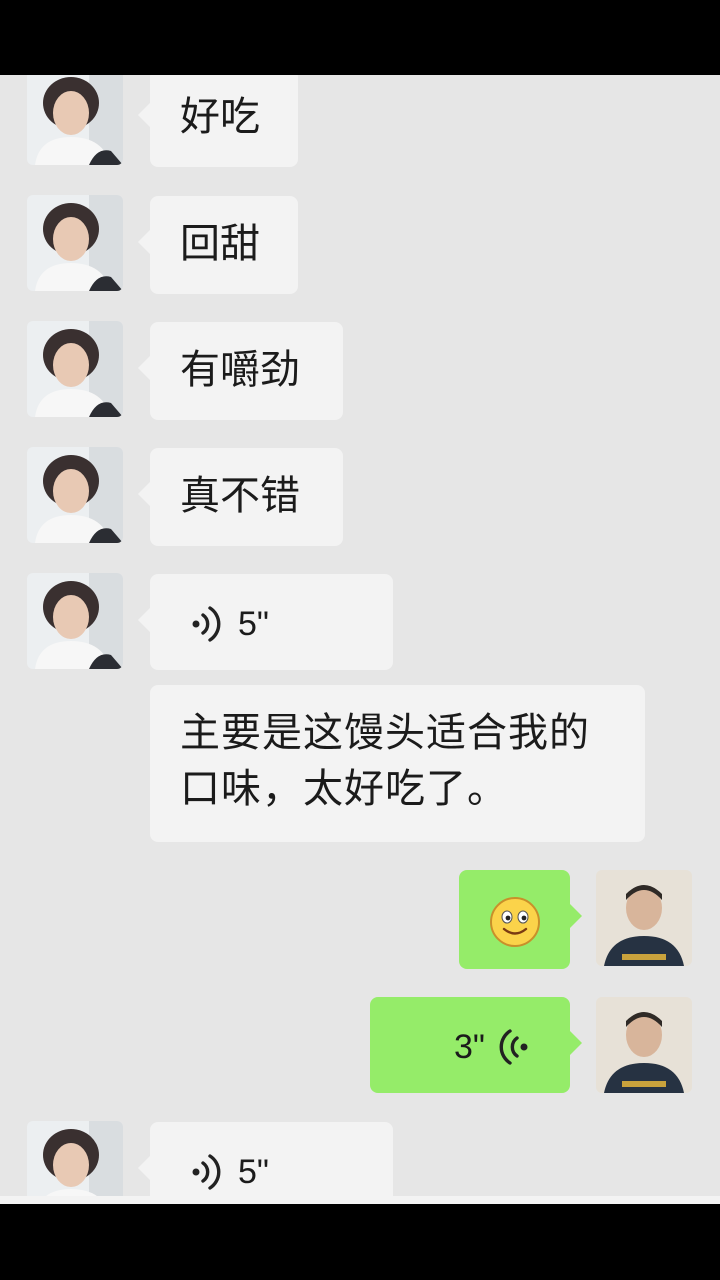 The width and height of the screenshot is (720, 1280). I want to click on message-bubble-incoming: 主要是这馒头适合我的口味，太好吃了。, so click(397, 763).